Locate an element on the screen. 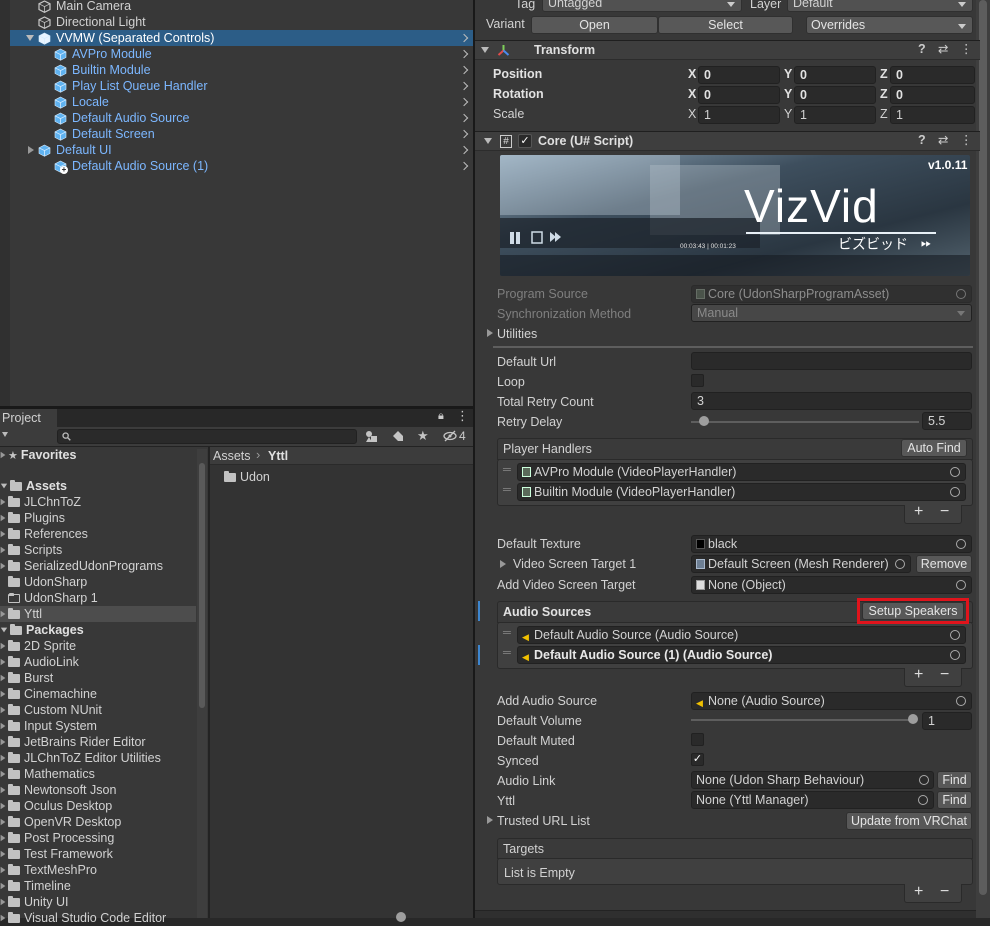 This screenshot has width=990, height=926. tree-item: OpenVR Desktop is located at coordinates (98, 822).